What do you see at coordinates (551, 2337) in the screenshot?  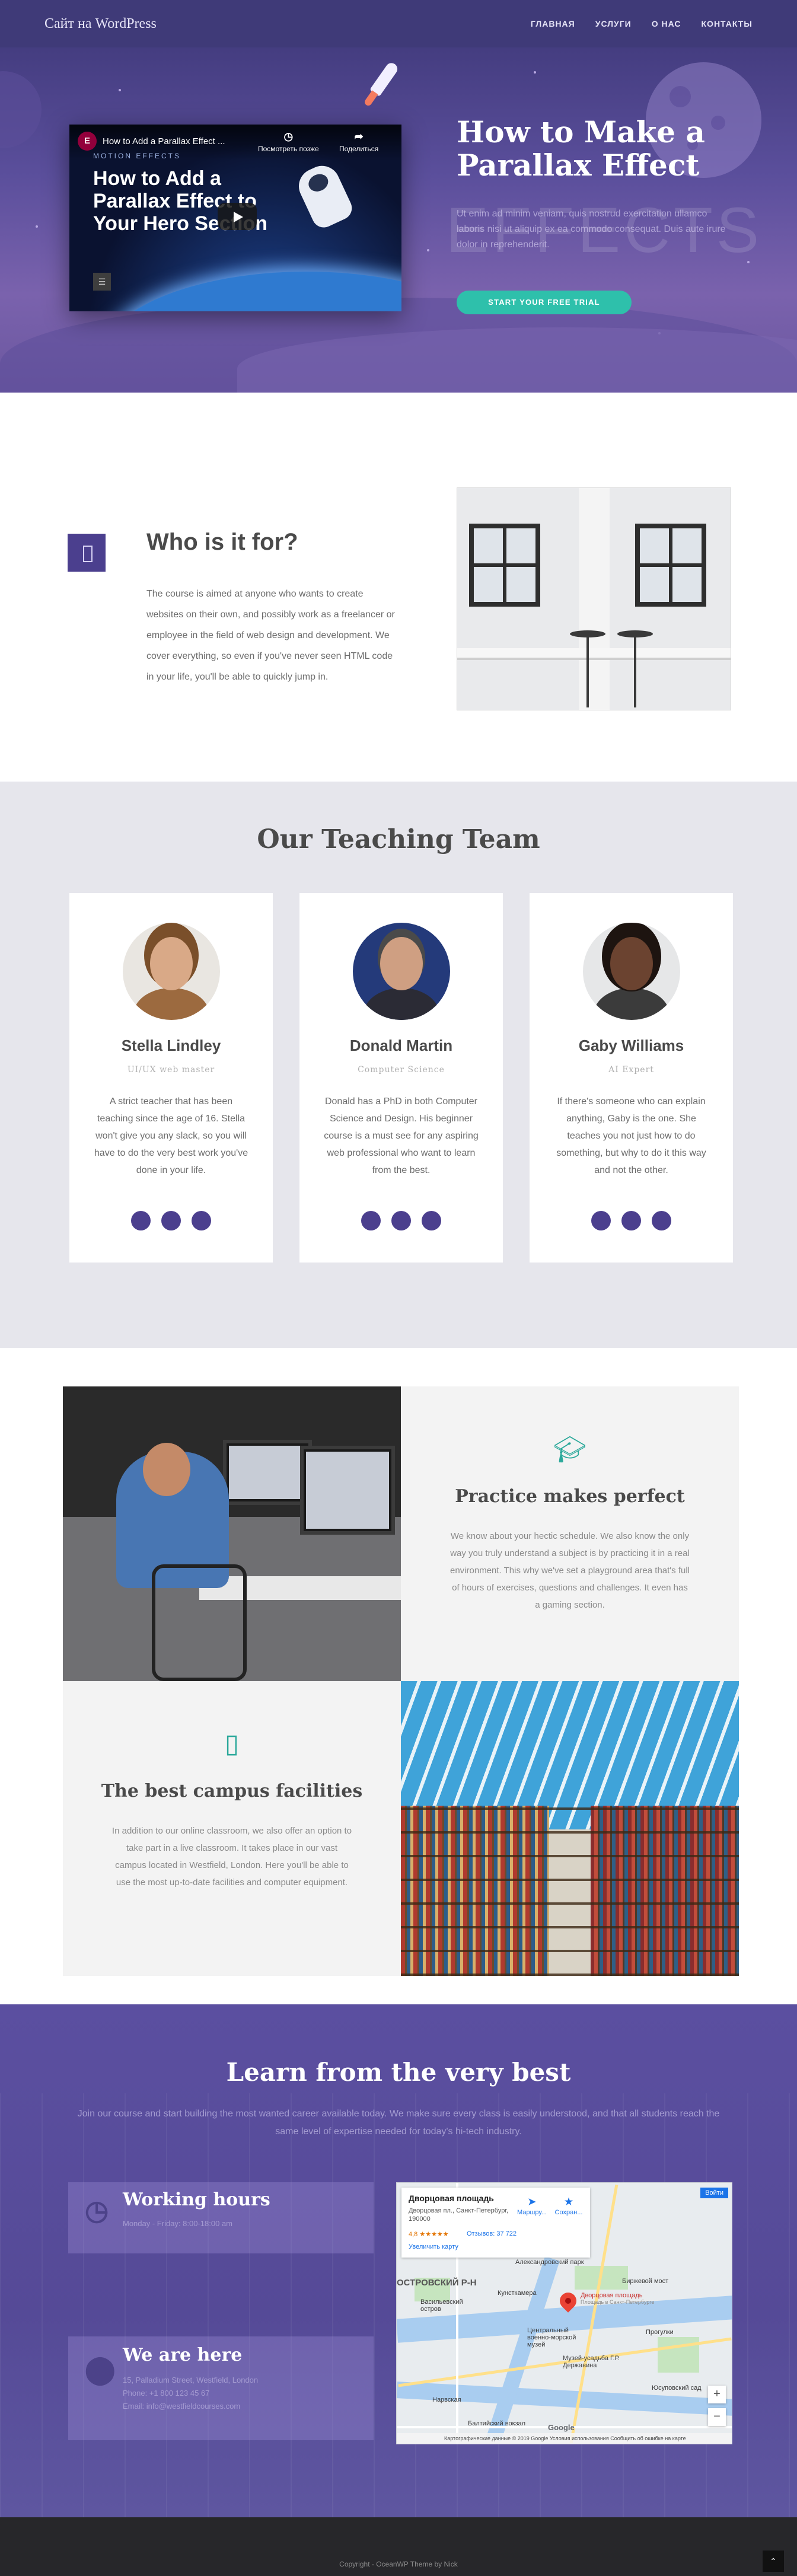 I see `map-label: Центральный военно-морской музей` at bounding box center [551, 2337].